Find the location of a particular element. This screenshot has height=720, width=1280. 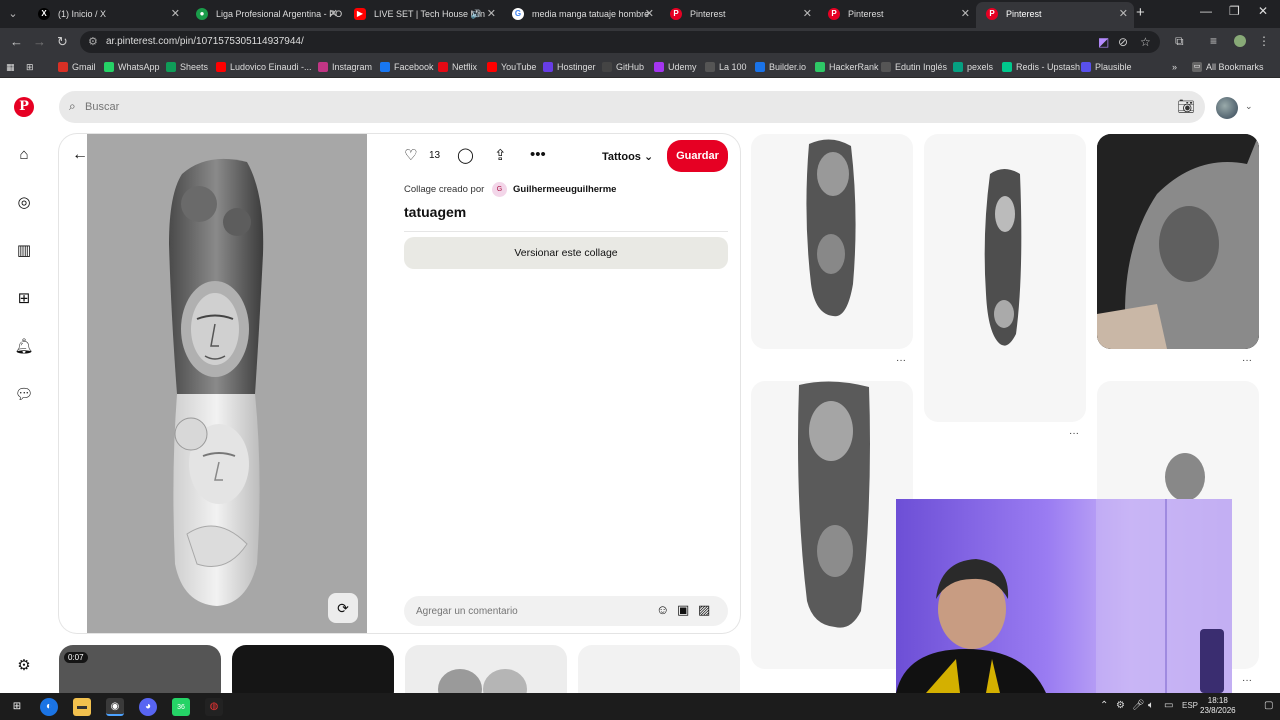

bookmark-instagram: Instagram is located at coordinates (345, 67).